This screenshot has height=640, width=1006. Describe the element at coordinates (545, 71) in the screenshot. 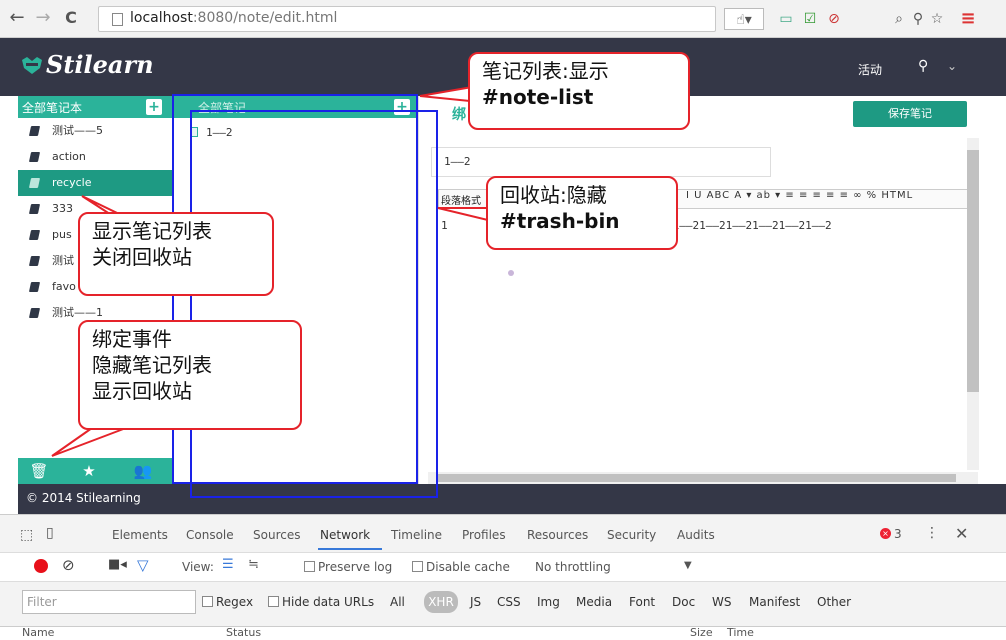

I see `callout-line: 笔记列表:显示` at that location.